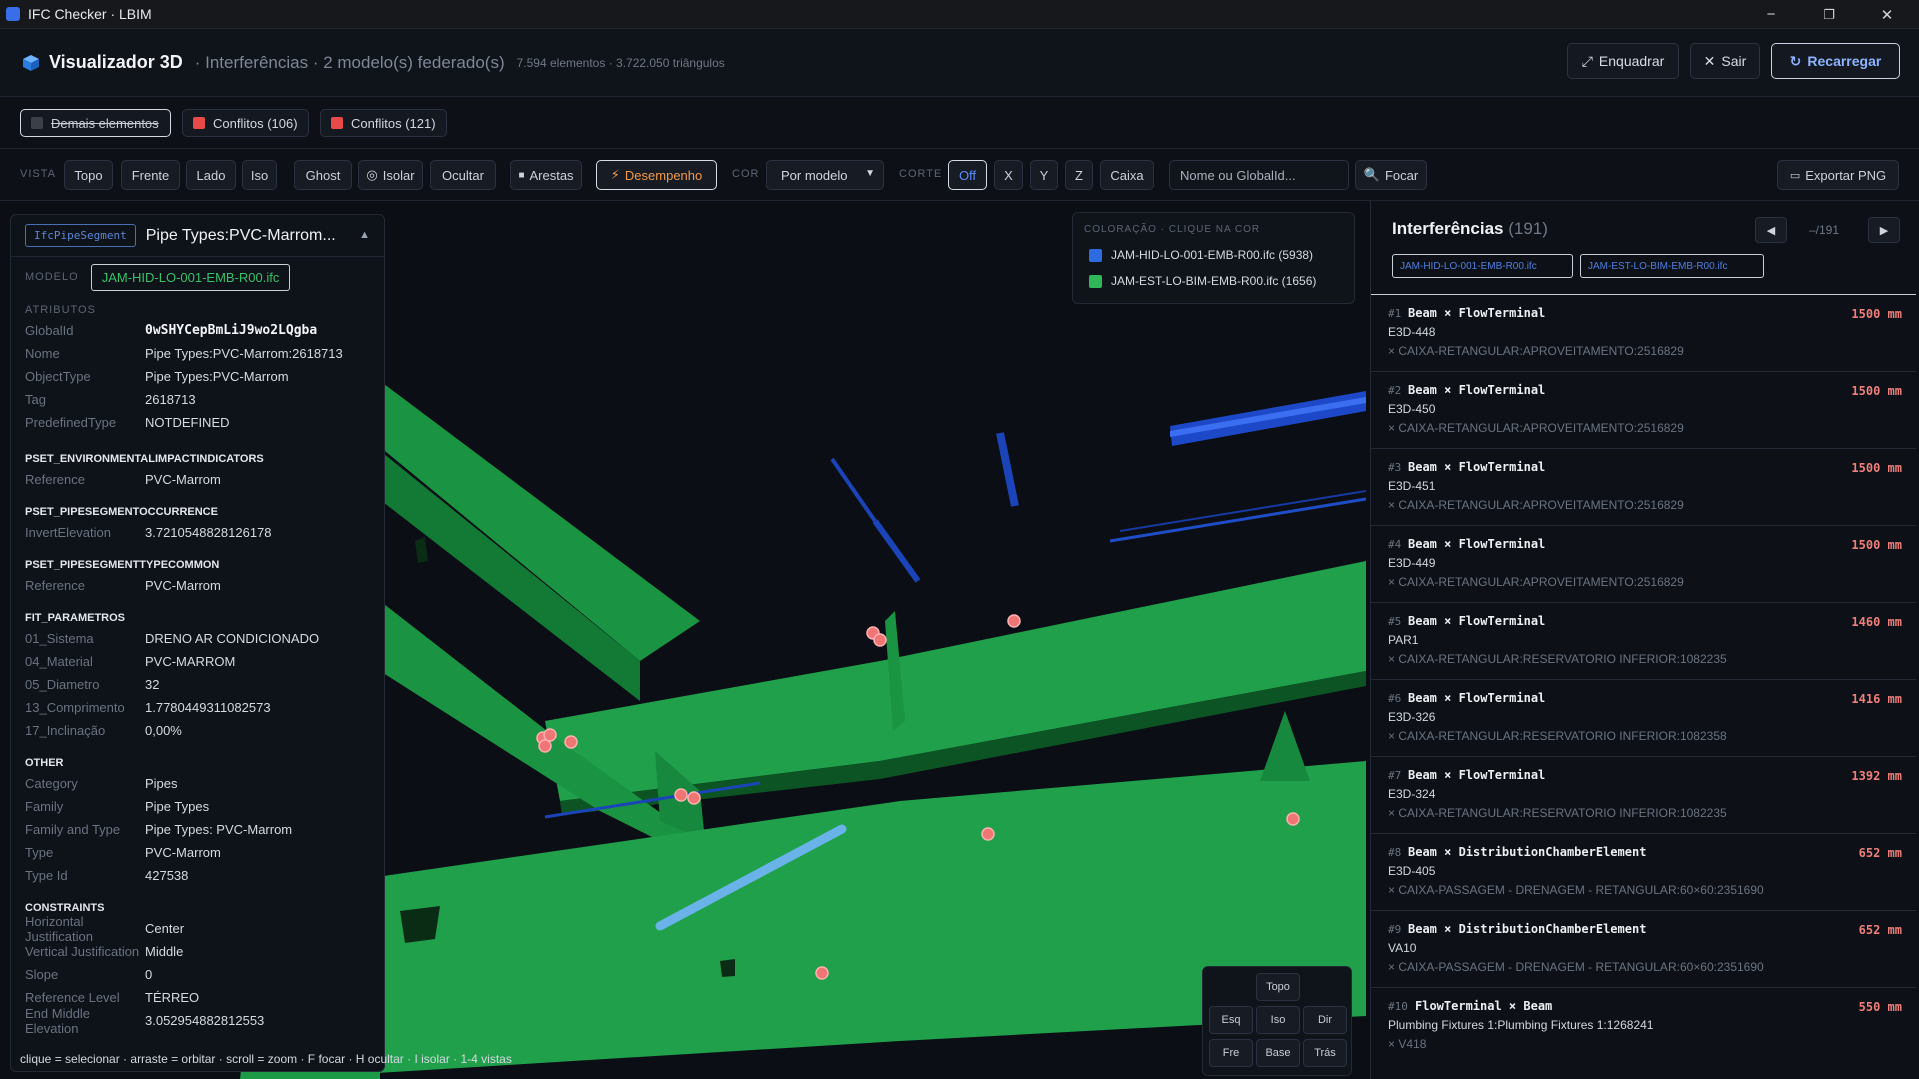 Image resolution: width=1919 pixels, height=1079 pixels. I want to click on isolate-button: ◎ Isolar, so click(390, 175).